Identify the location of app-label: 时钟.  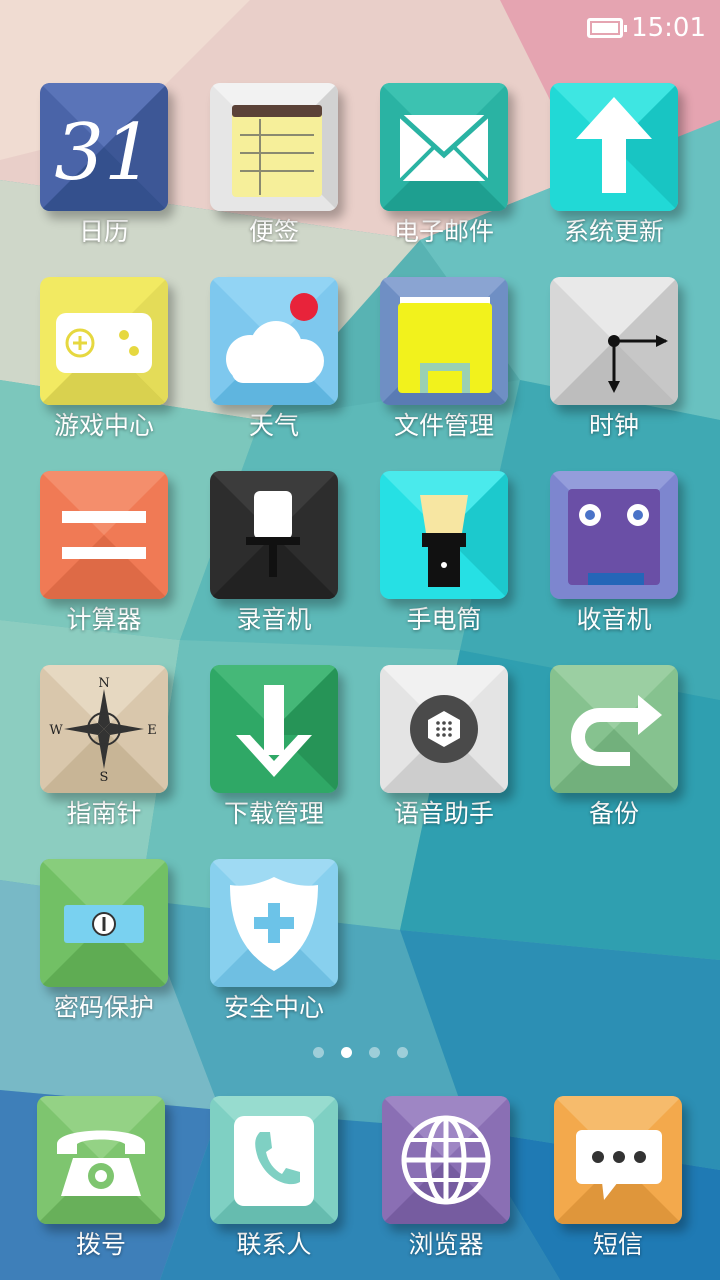
(613, 425).